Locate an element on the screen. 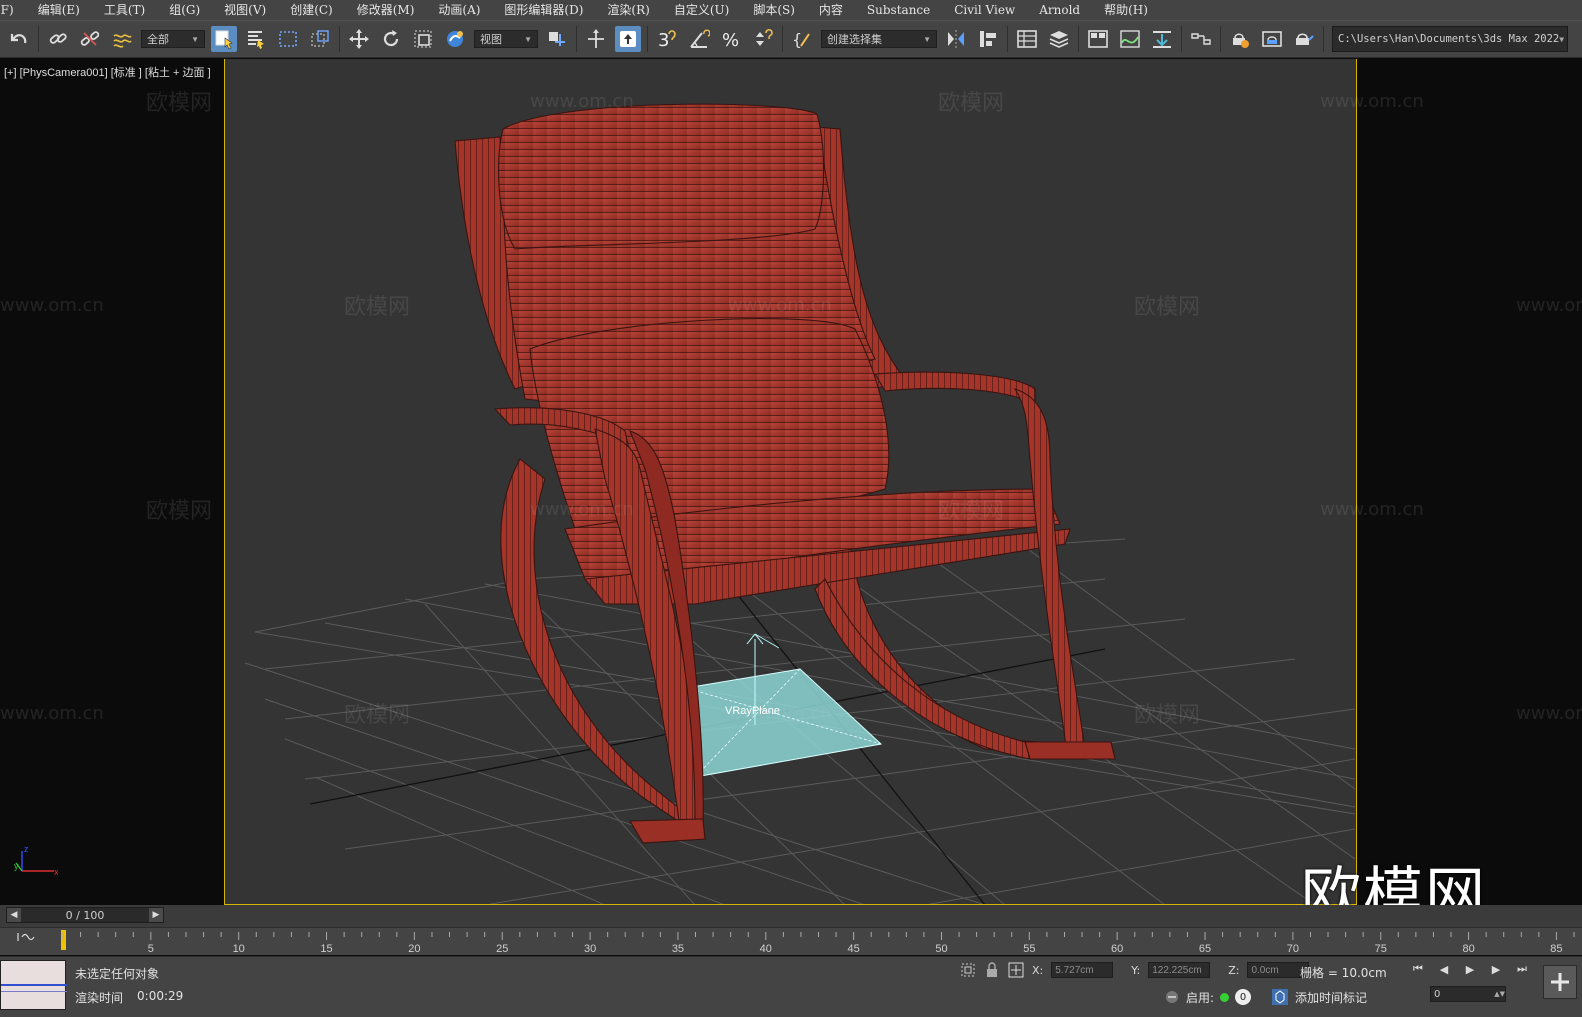 This screenshot has width=1582, height=1017. rotate-icon is located at coordinates (391, 39).